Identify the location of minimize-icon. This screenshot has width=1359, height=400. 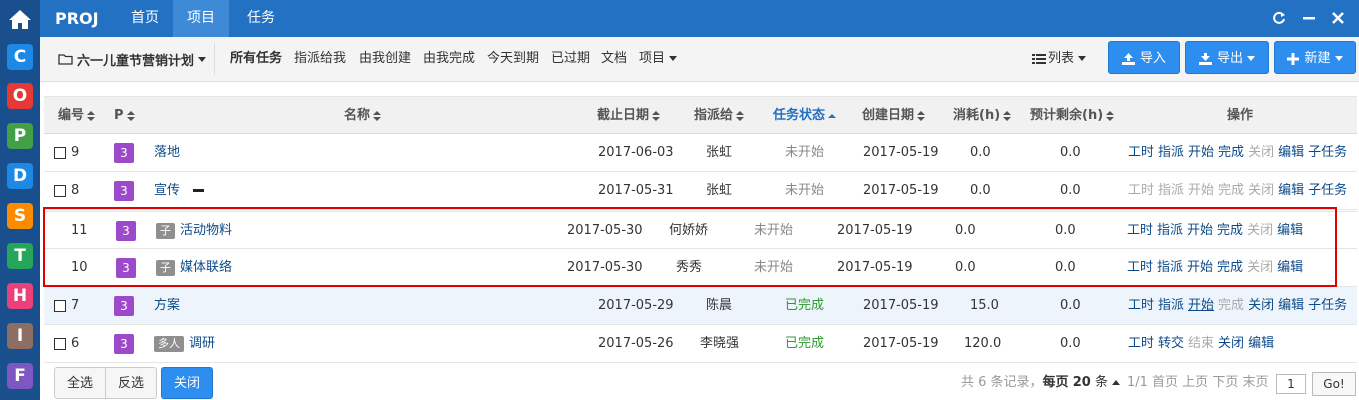
(1309, 18).